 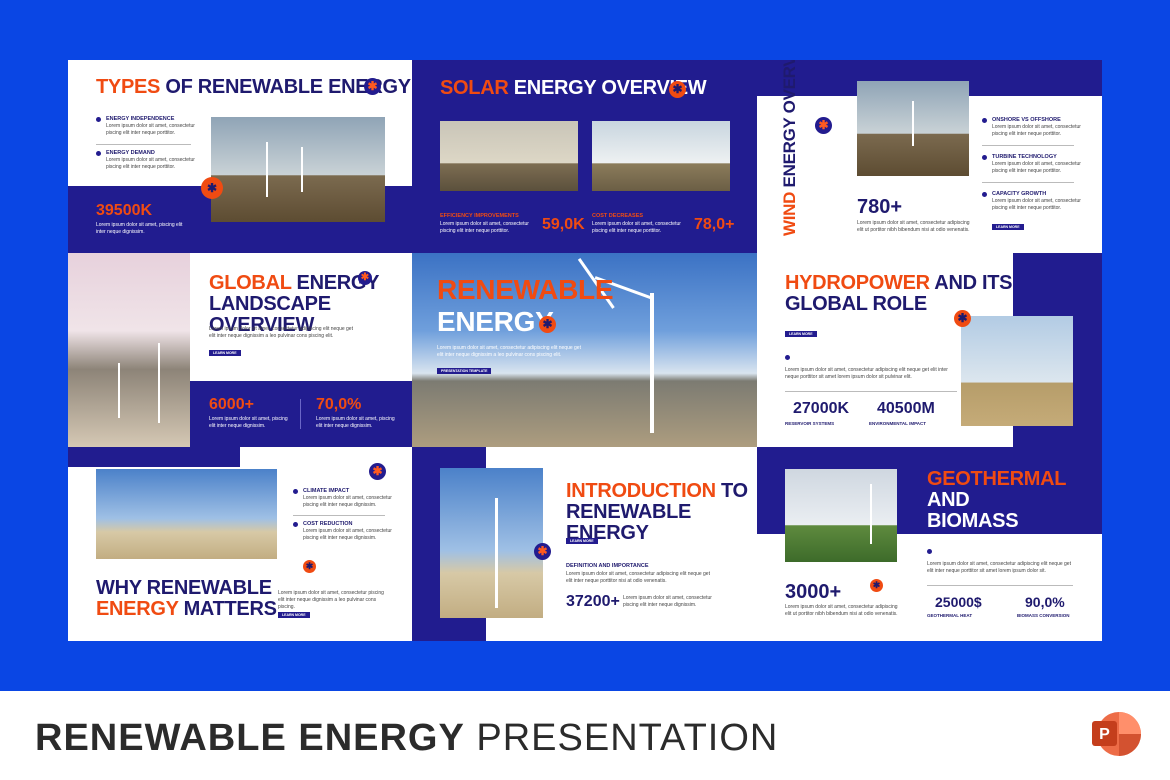 What do you see at coordinates (563, 224) in the screenshot?
I see `stat-value: 59,0K` at bounding box center [563, 224].